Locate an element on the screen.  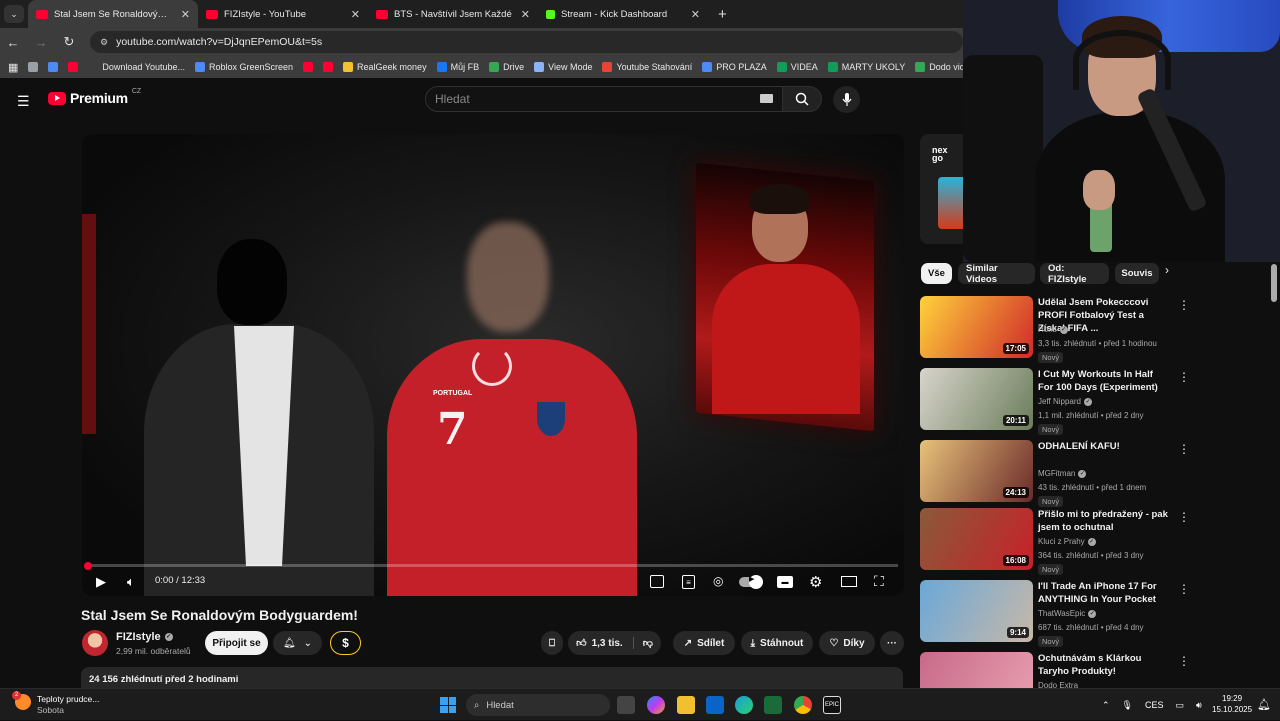
save-button: ⎕ is located at coordinates (552, 643).